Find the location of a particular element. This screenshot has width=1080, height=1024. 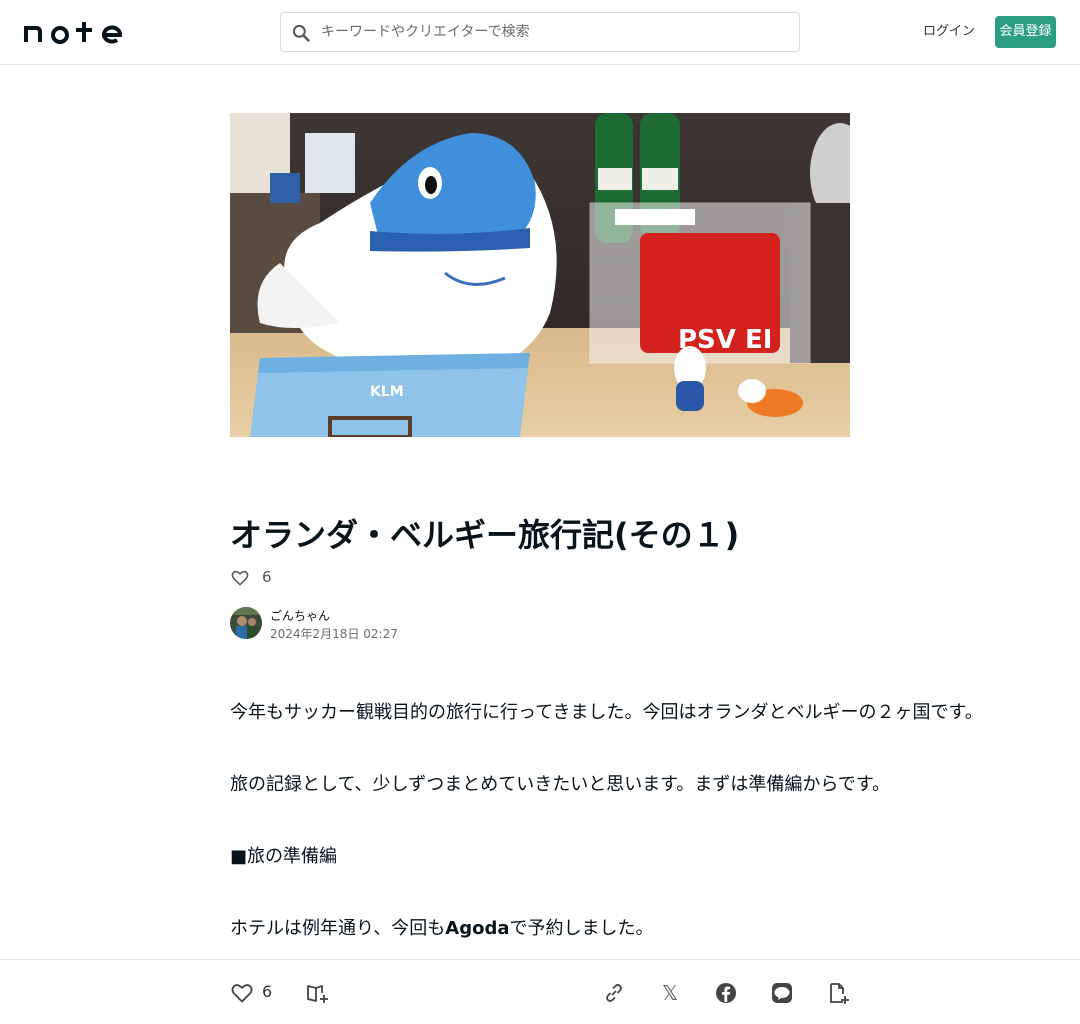

article-title: オランダ・ベルギー旅行記(その１) is located at coordinates (485, 535).